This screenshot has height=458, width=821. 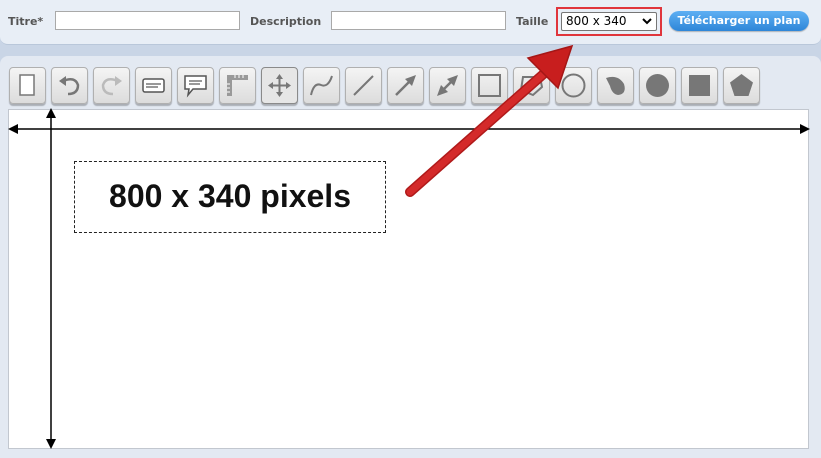 I want to click on speech-bubble-icon, so click(x=195, y=86).